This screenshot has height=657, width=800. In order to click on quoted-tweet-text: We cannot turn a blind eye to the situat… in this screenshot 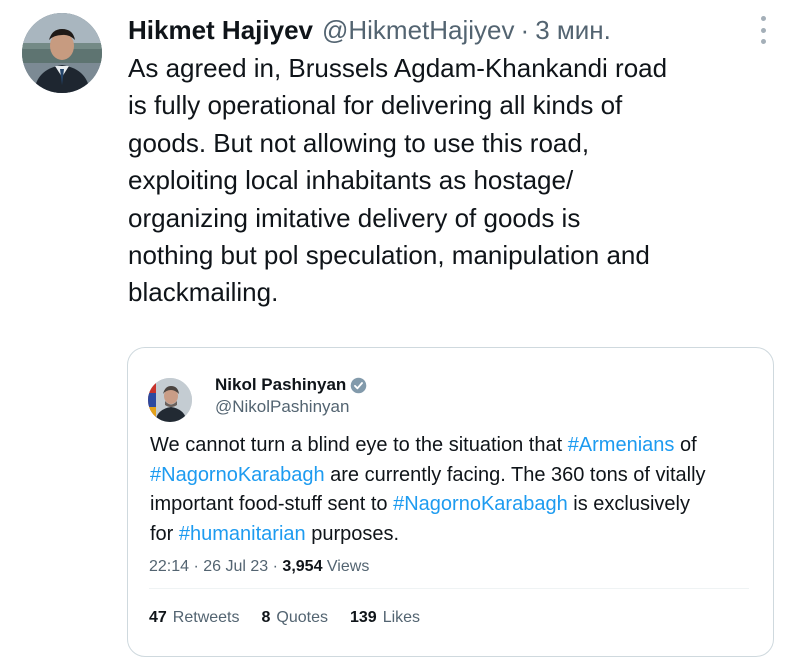, I will do `click(460, 490)`.